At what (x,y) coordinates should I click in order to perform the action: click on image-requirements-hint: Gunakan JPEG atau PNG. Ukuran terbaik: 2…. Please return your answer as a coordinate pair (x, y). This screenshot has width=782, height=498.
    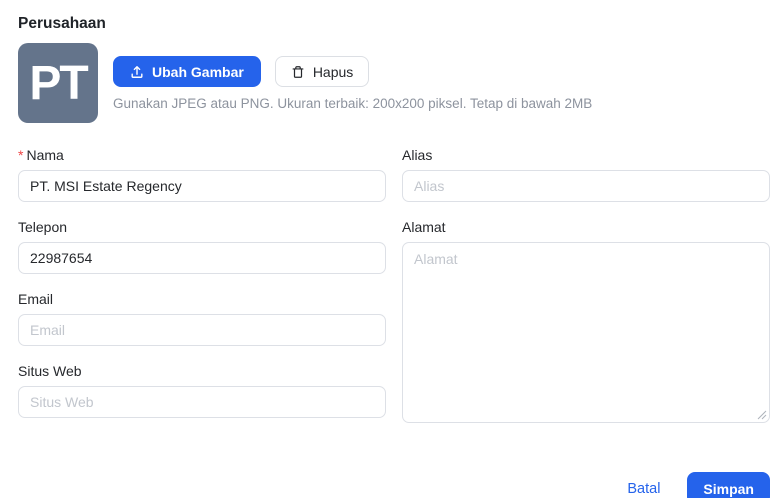
    Looking at the image, I should click on (353, 103).